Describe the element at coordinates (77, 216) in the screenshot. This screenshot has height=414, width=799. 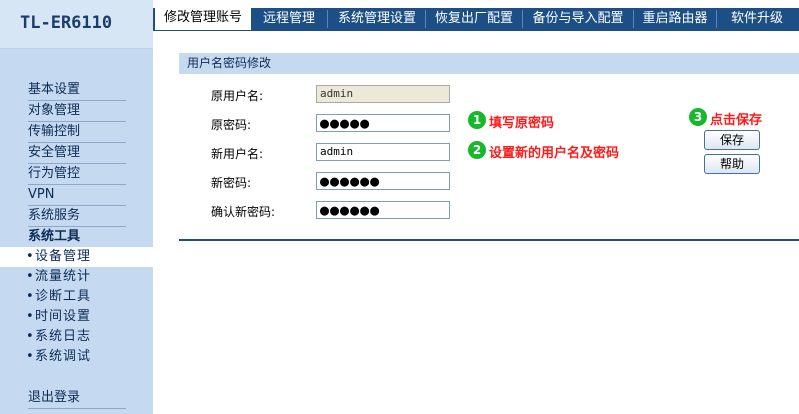
I see `sidebar-item-system-services: 系统服务` at that location.